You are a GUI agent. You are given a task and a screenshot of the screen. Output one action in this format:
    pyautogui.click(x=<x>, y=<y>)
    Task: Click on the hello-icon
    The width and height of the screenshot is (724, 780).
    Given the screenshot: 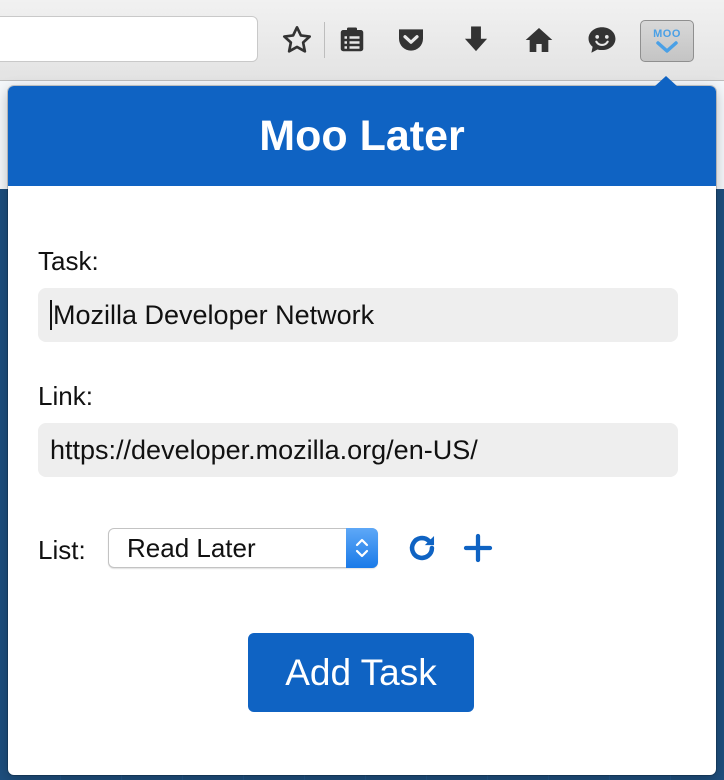 What is the action you would take?
    pyautogui.click(x=602, y=40)
    